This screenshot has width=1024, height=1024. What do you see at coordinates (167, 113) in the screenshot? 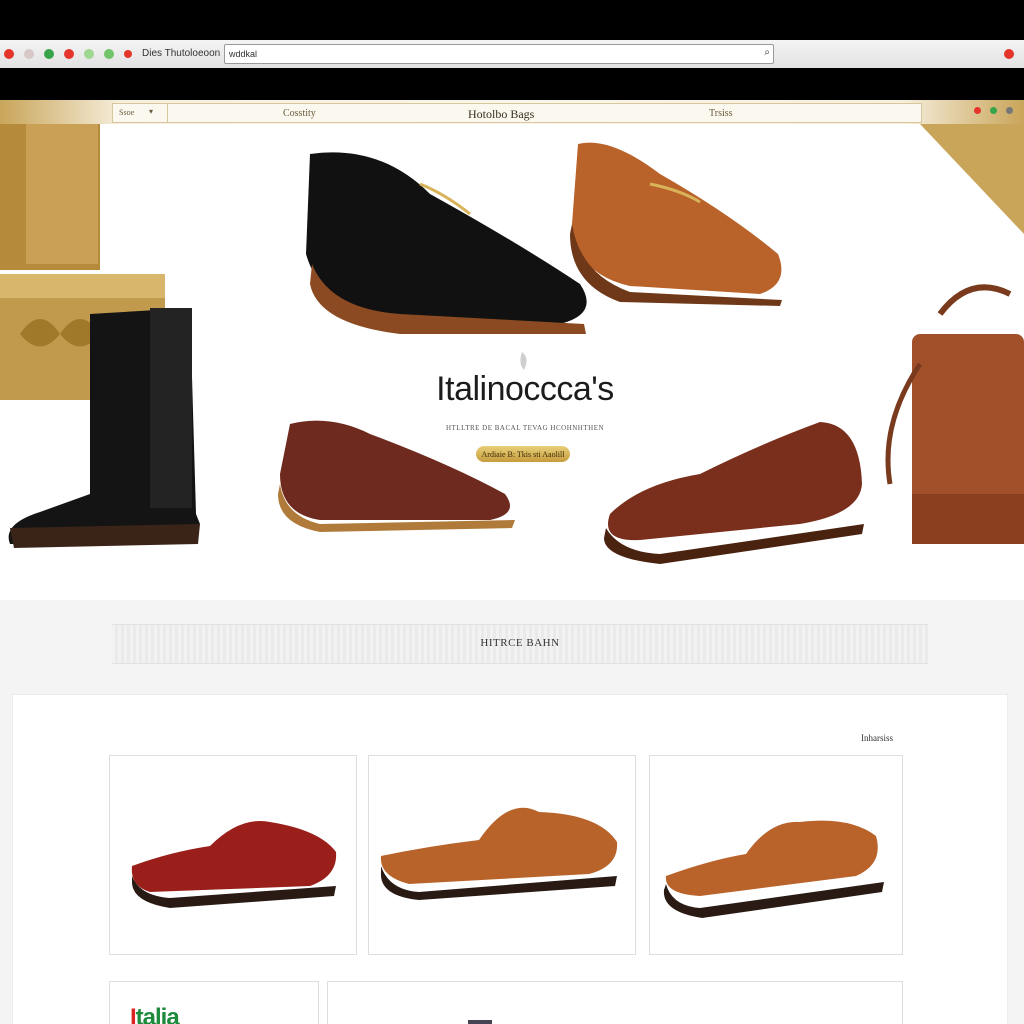
I see `nav-divider` at bounding box center [167, 113].